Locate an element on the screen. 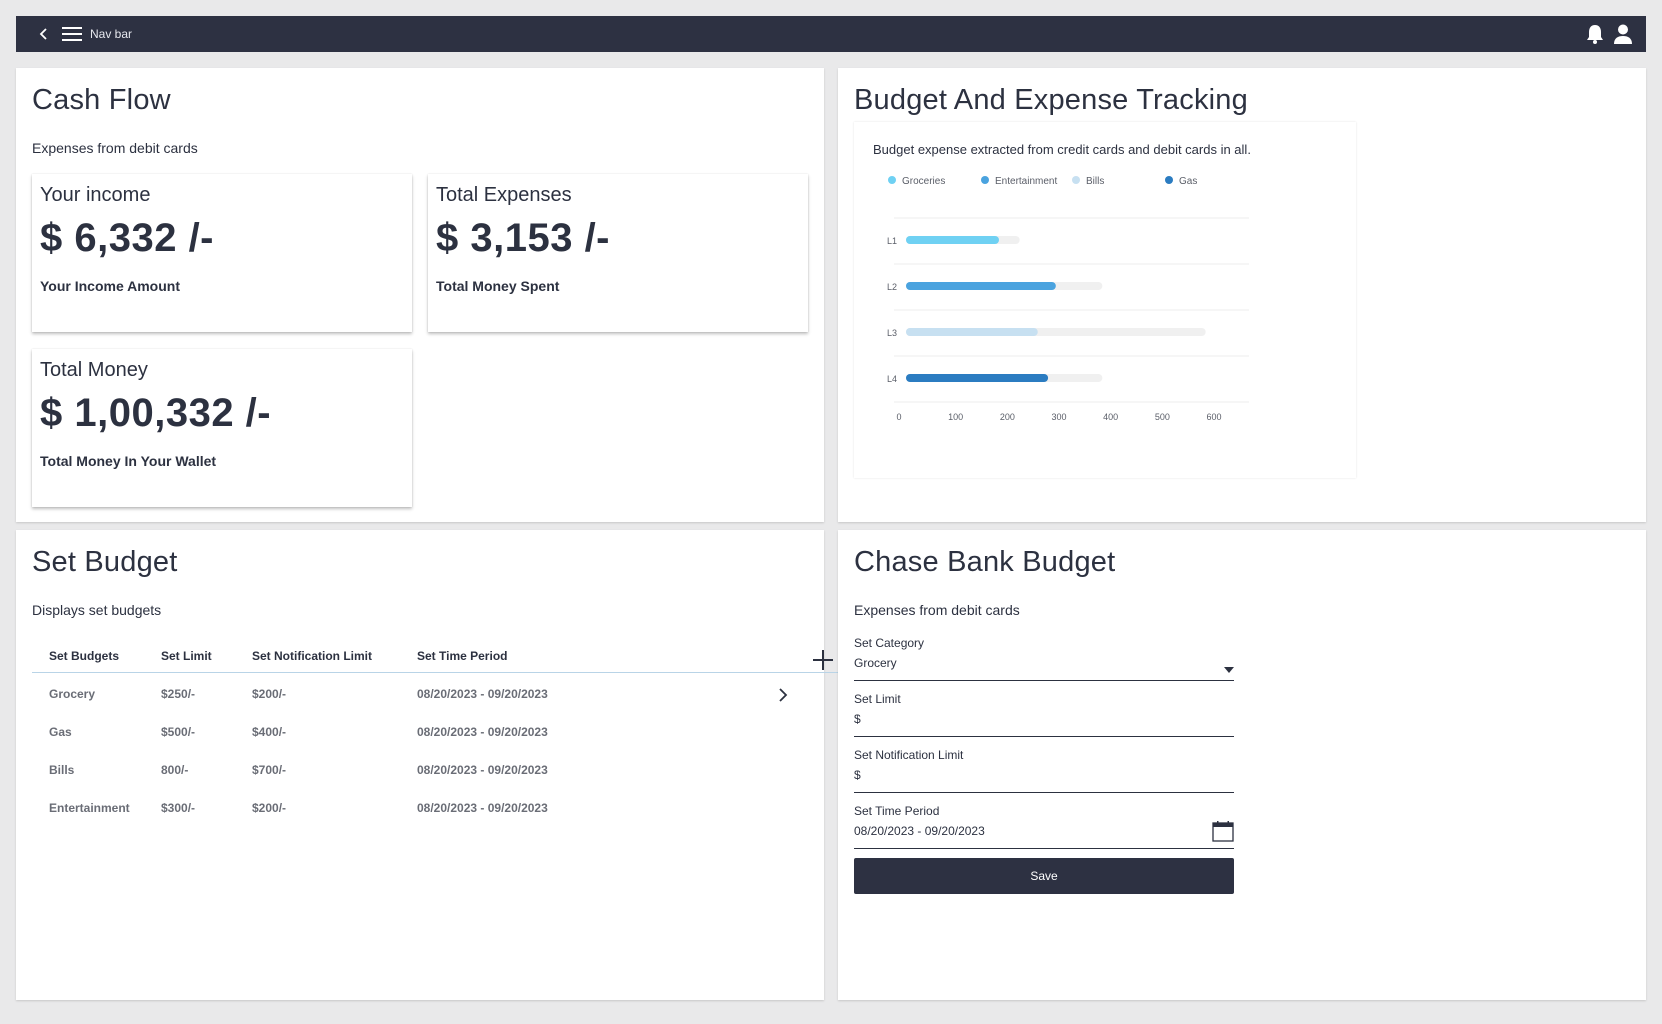 This screenshot has width=1662, height=1024. back-icon is located at coordinates (44, 34).